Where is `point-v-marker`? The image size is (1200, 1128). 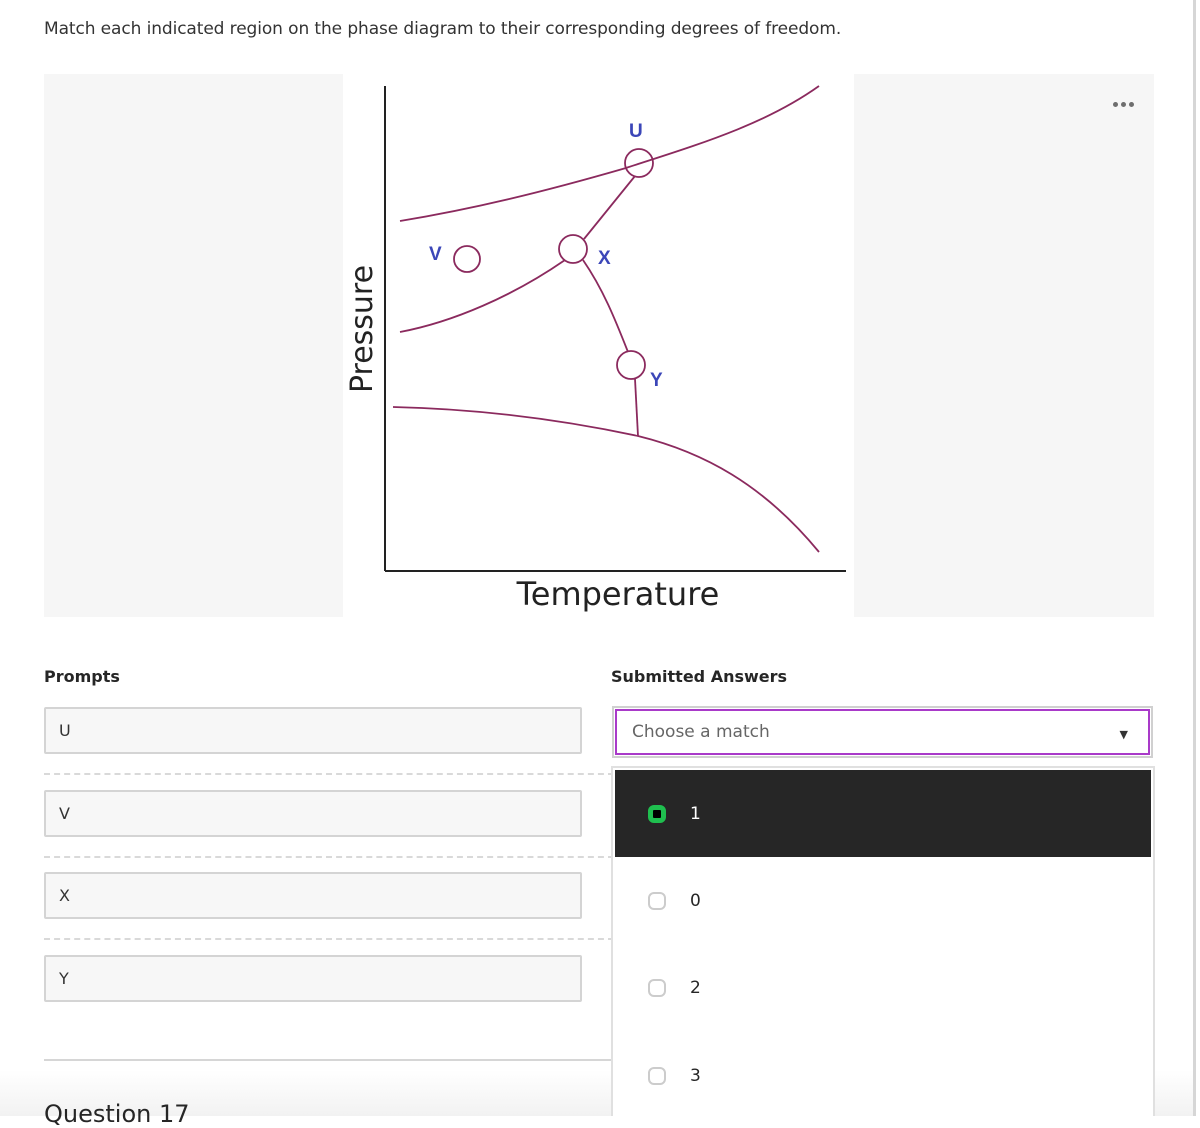
point-v-marker is located at coordinates (467, 259).